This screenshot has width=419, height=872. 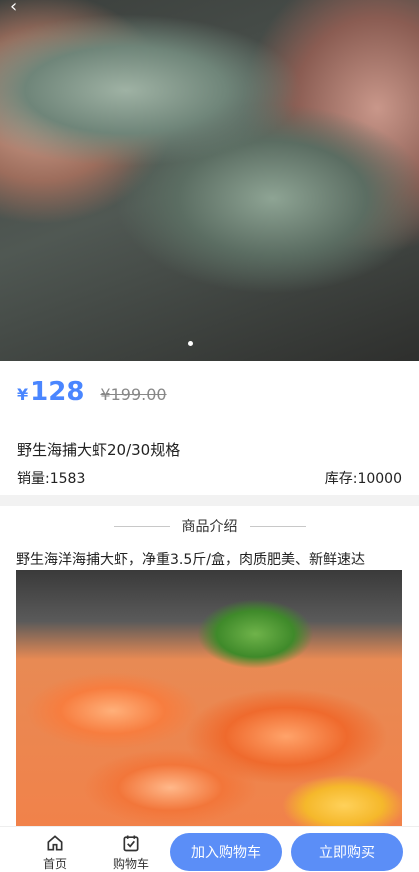 I want to click on back-icon: ‹, so click(x=22, y=8).